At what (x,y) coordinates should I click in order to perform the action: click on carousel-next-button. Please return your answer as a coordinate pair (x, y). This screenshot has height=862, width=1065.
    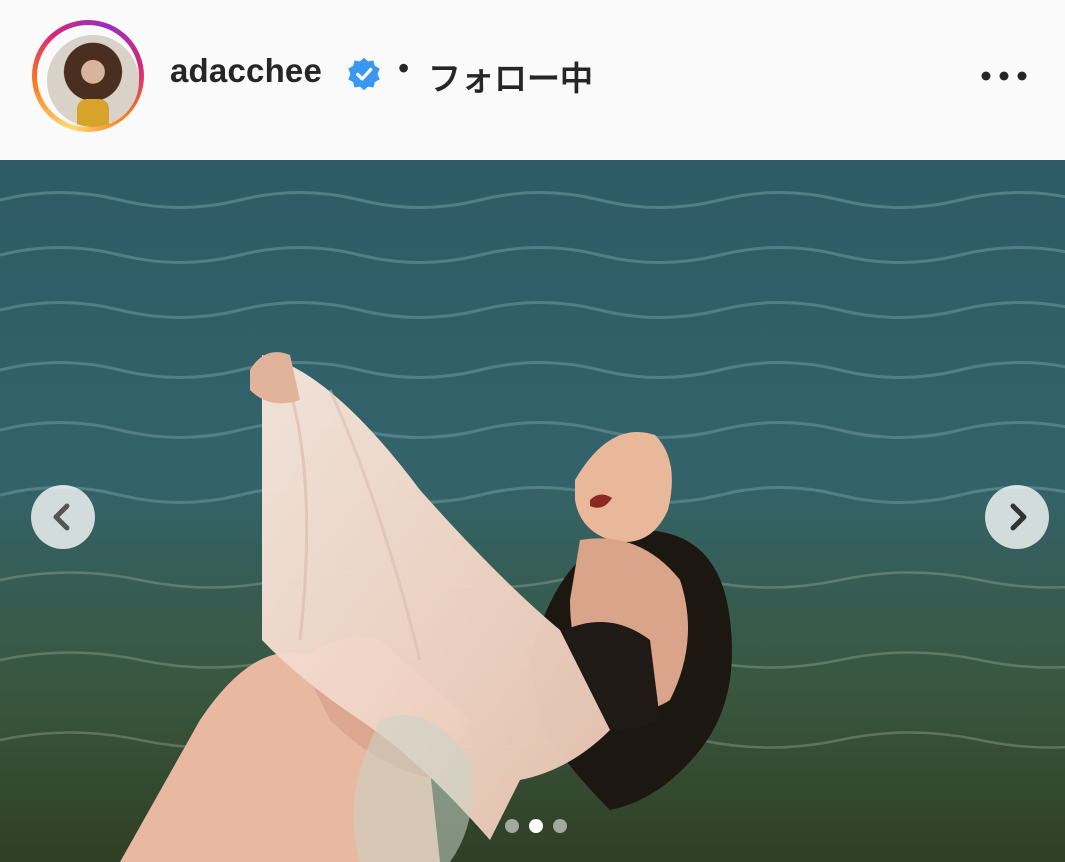
    Looking at the image, I should click on (1017, 517).